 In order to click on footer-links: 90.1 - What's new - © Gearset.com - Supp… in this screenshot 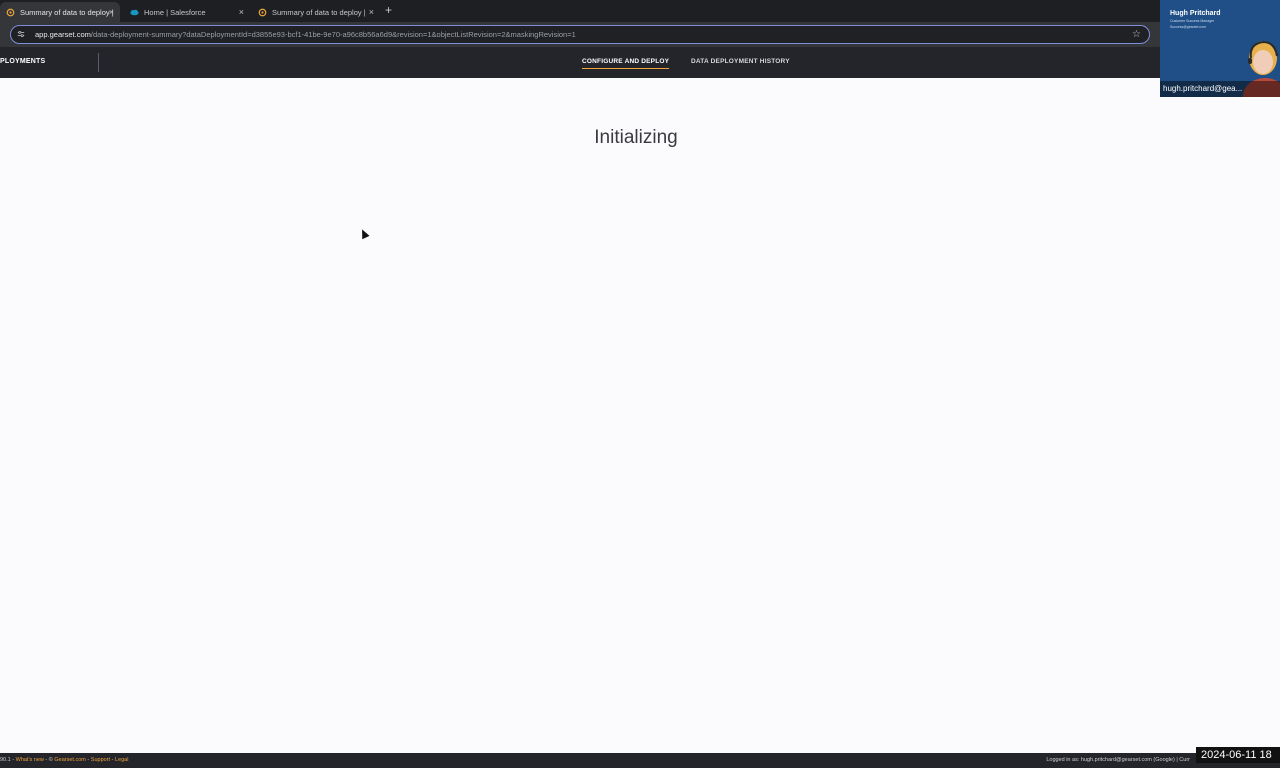, I will do `click(64, 760)`.